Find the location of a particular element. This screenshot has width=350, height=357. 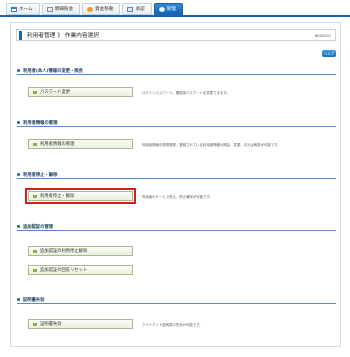

item-description: クライアント証明書の失効が可能です。 is located at coordinates (172, 325).